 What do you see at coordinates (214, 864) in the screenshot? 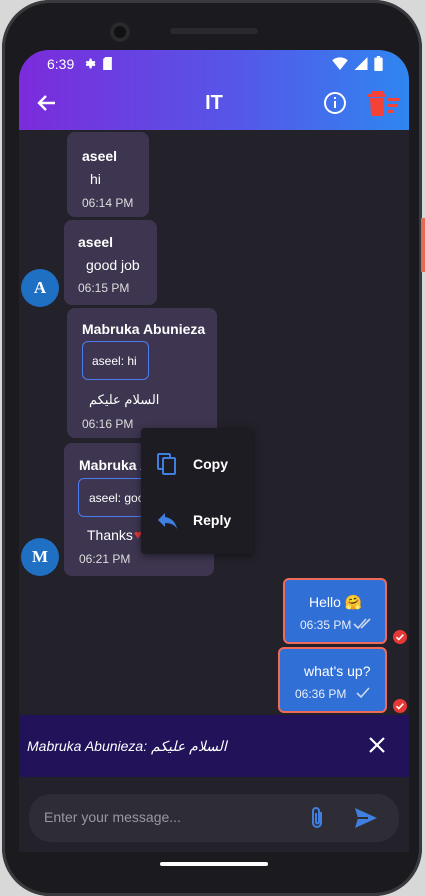
I see `home-indicator` at bounding box center [214, 864].